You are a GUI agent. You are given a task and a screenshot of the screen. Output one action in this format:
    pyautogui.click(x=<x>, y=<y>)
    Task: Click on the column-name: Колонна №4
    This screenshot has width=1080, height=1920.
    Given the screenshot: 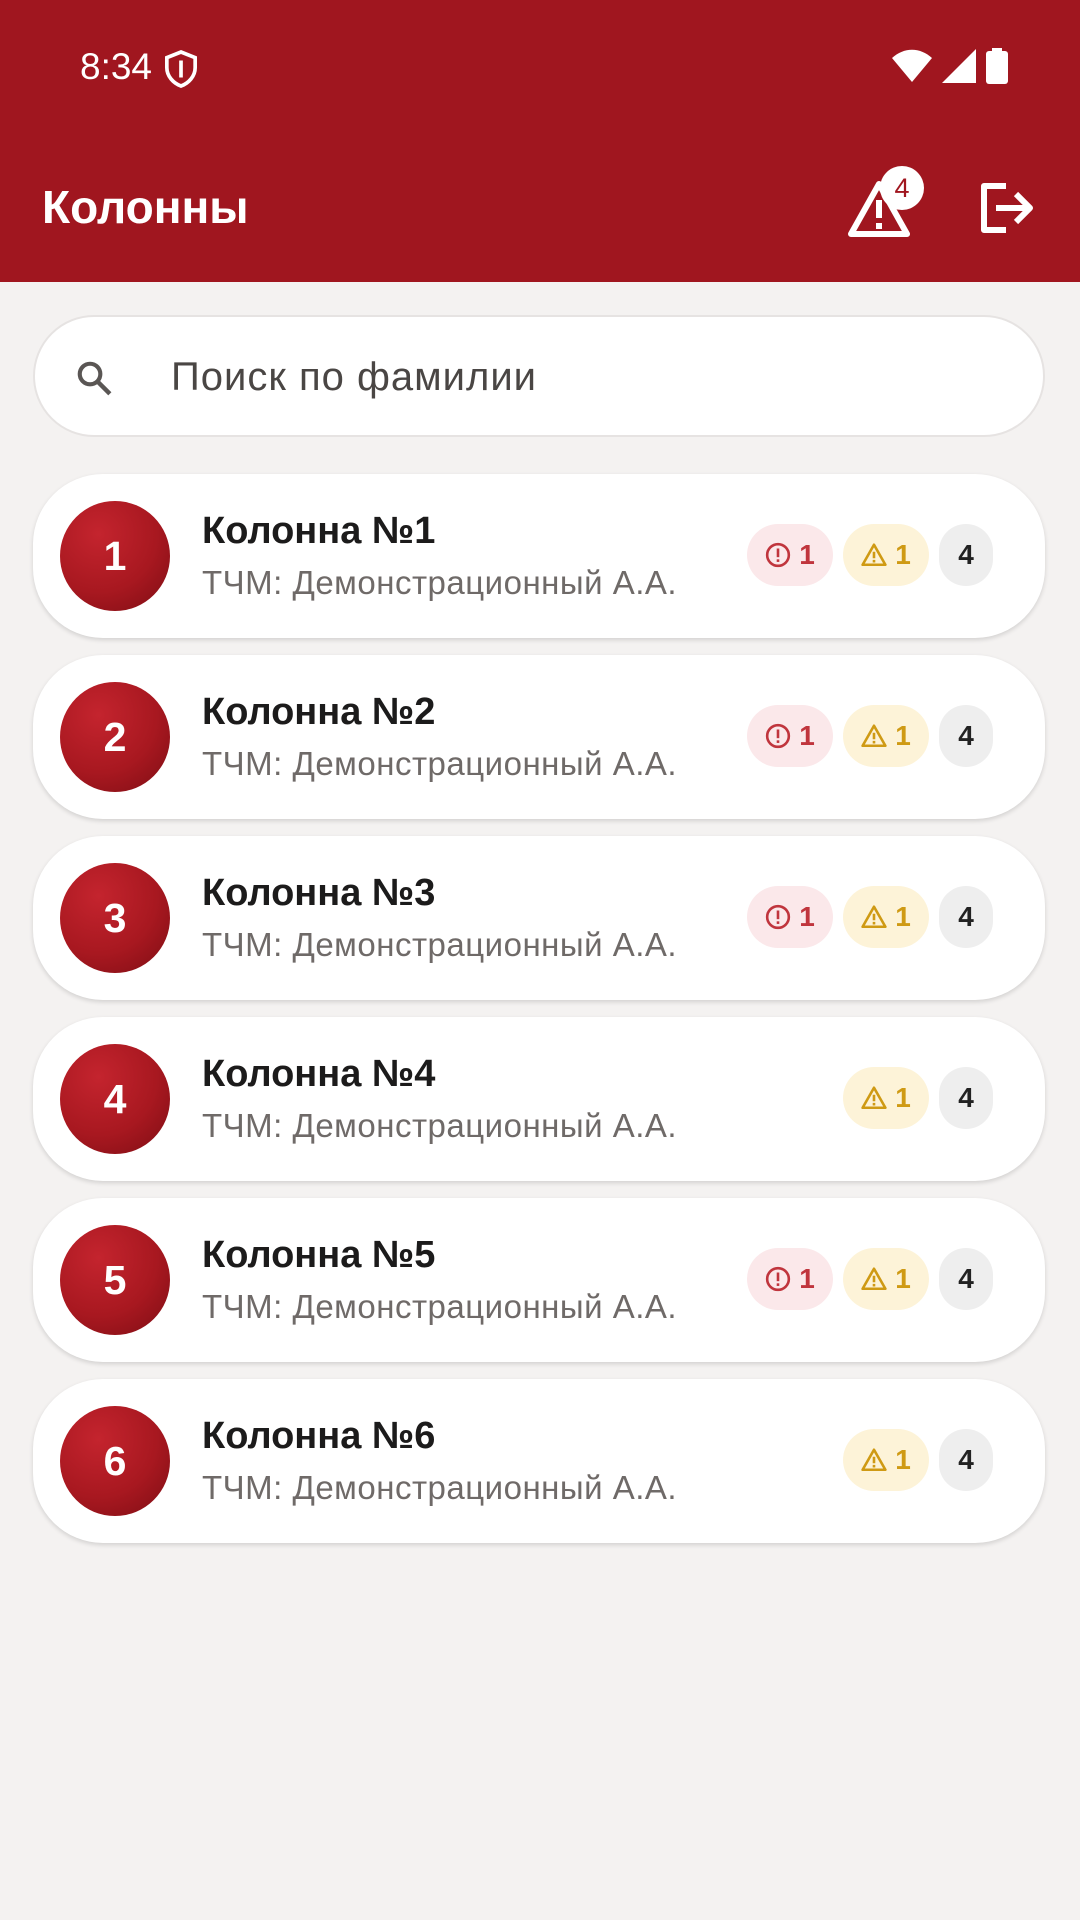 What is the action you would take?
    pyautogui.click(x=319, y=1074)
    